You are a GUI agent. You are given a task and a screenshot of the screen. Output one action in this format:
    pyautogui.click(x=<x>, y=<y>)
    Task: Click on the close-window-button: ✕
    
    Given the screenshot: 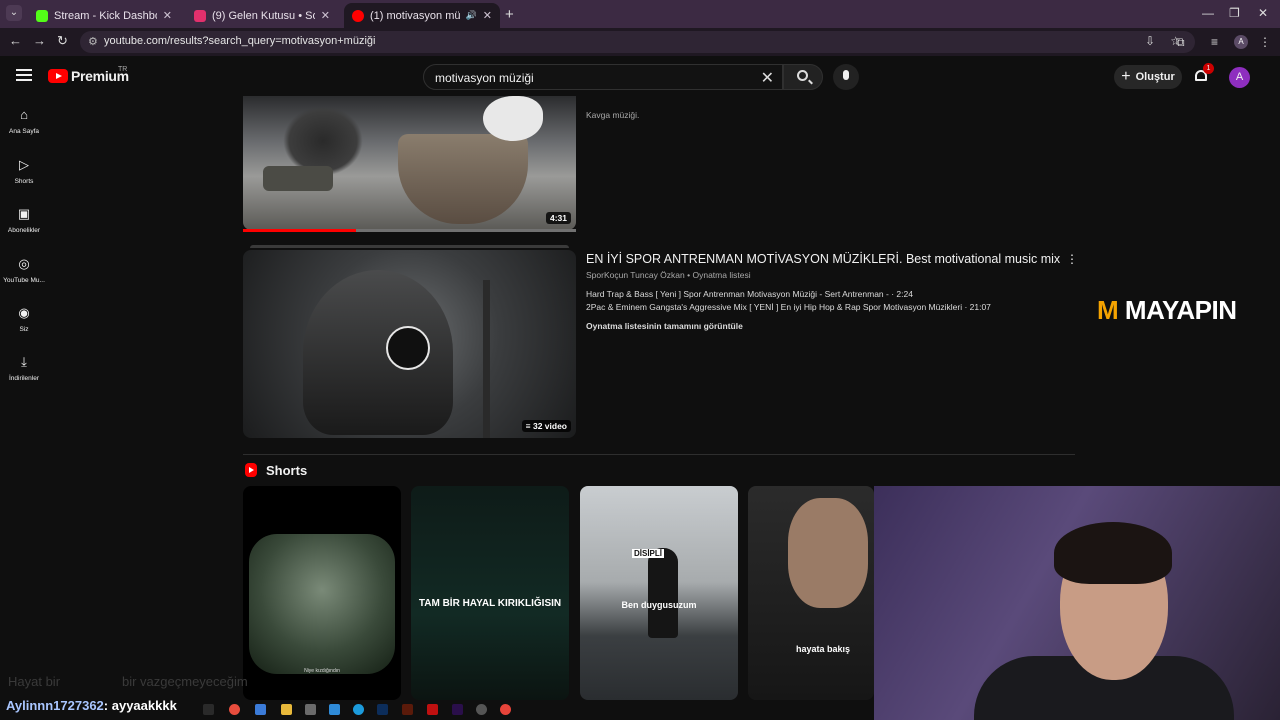 What is the action you would take?
    pyautogui.click(x=1263, y=13)
    